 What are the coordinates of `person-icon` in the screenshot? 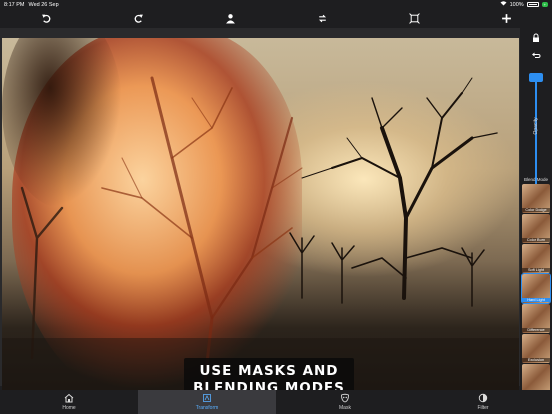 It's located at (230, 18).